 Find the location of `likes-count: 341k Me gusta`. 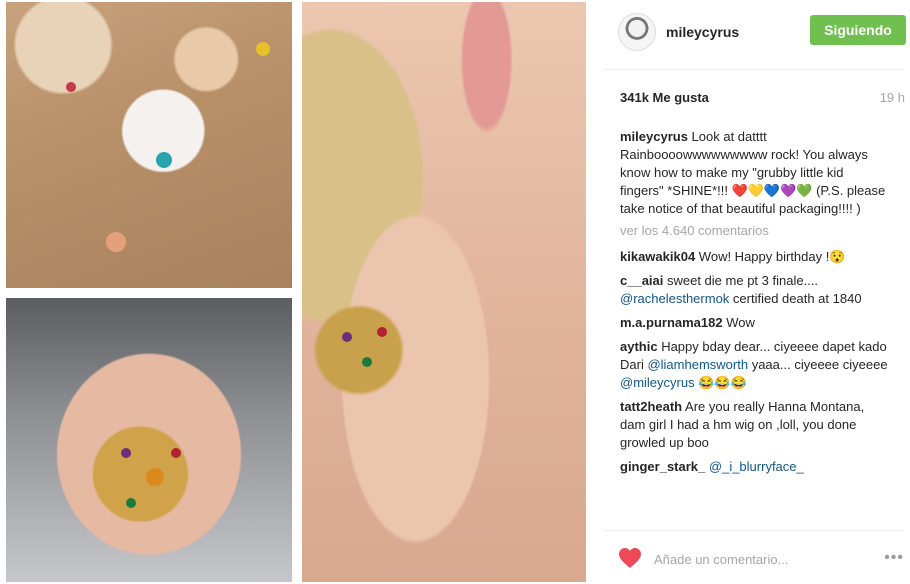

likes-count: 341k Me gusta is located at coordinates (664, 97).